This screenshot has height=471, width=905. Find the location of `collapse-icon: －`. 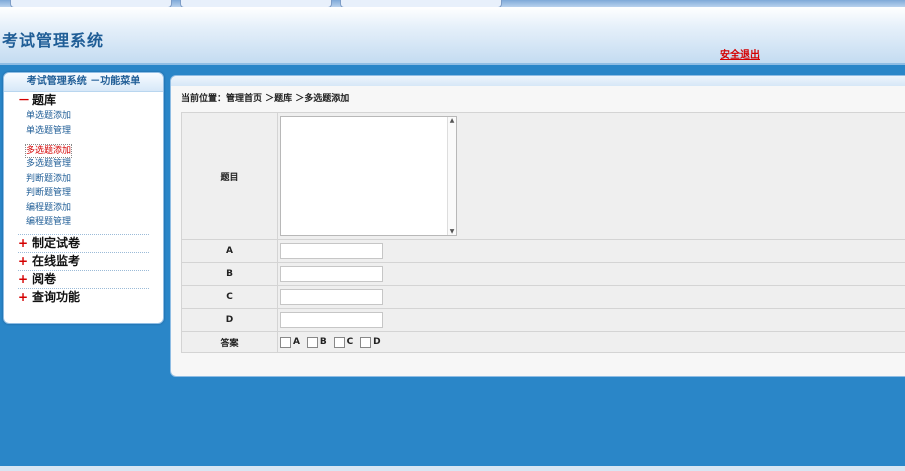

collapse-icon: － is located at coordinates (24, 100).